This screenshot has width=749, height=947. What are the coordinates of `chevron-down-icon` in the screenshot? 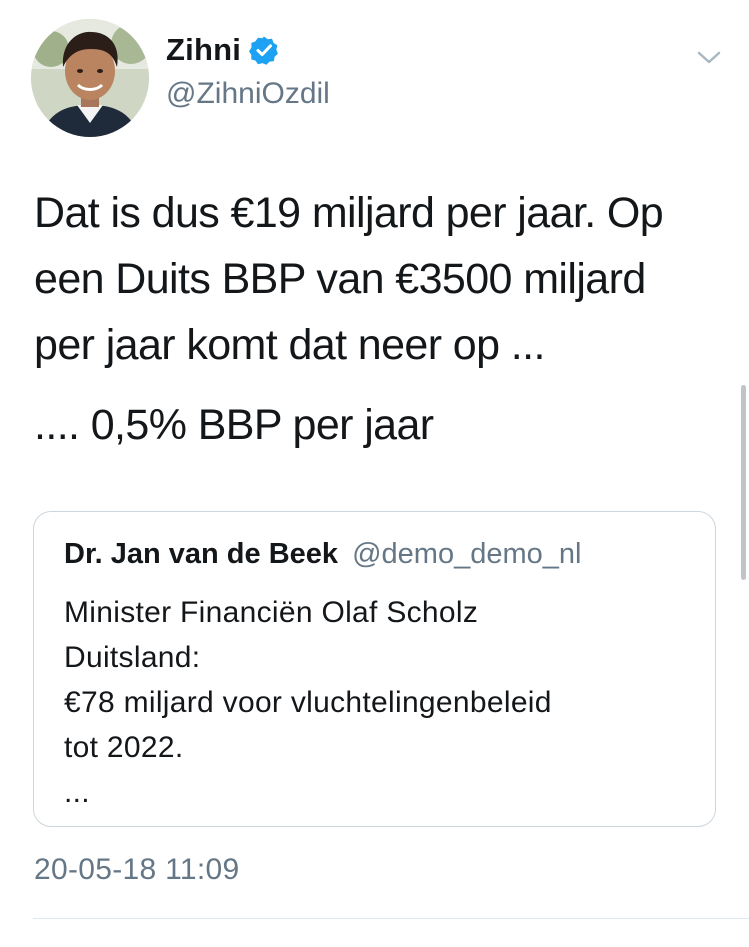 It's located at (709, 58).